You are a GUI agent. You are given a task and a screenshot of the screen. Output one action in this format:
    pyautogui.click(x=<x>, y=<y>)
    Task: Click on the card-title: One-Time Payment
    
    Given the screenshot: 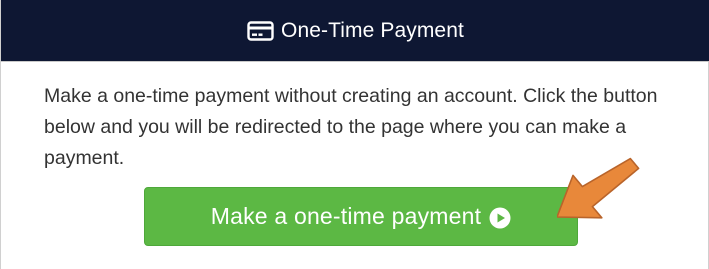 What is the action you would take?
    pyautogui.click(x=372, y=30)
    